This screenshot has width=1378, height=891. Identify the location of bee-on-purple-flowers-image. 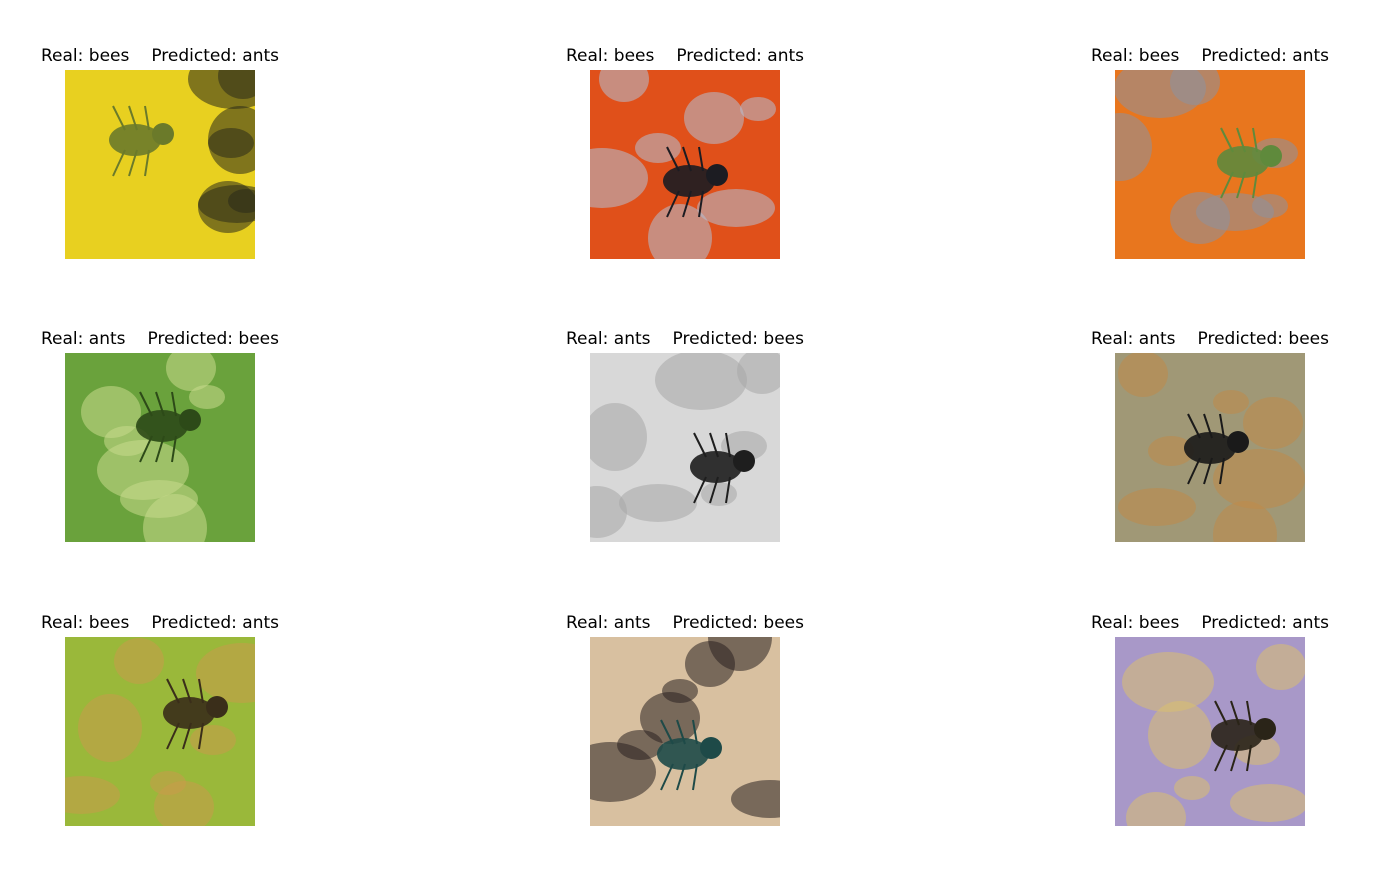
(1210, 731).